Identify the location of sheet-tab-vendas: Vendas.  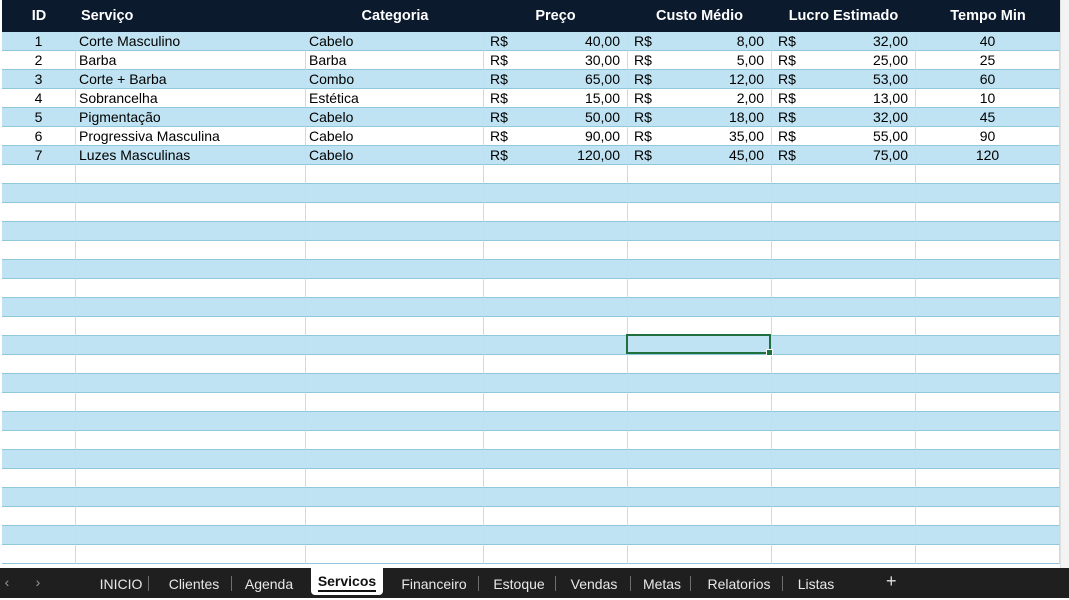
(594, 583).